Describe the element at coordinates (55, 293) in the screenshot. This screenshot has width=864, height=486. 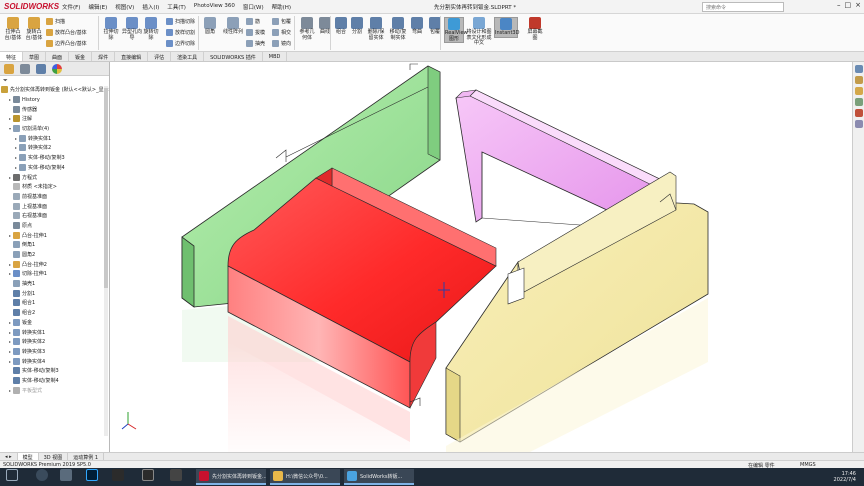
I see `feature-tree-item: 分割1` at that location.